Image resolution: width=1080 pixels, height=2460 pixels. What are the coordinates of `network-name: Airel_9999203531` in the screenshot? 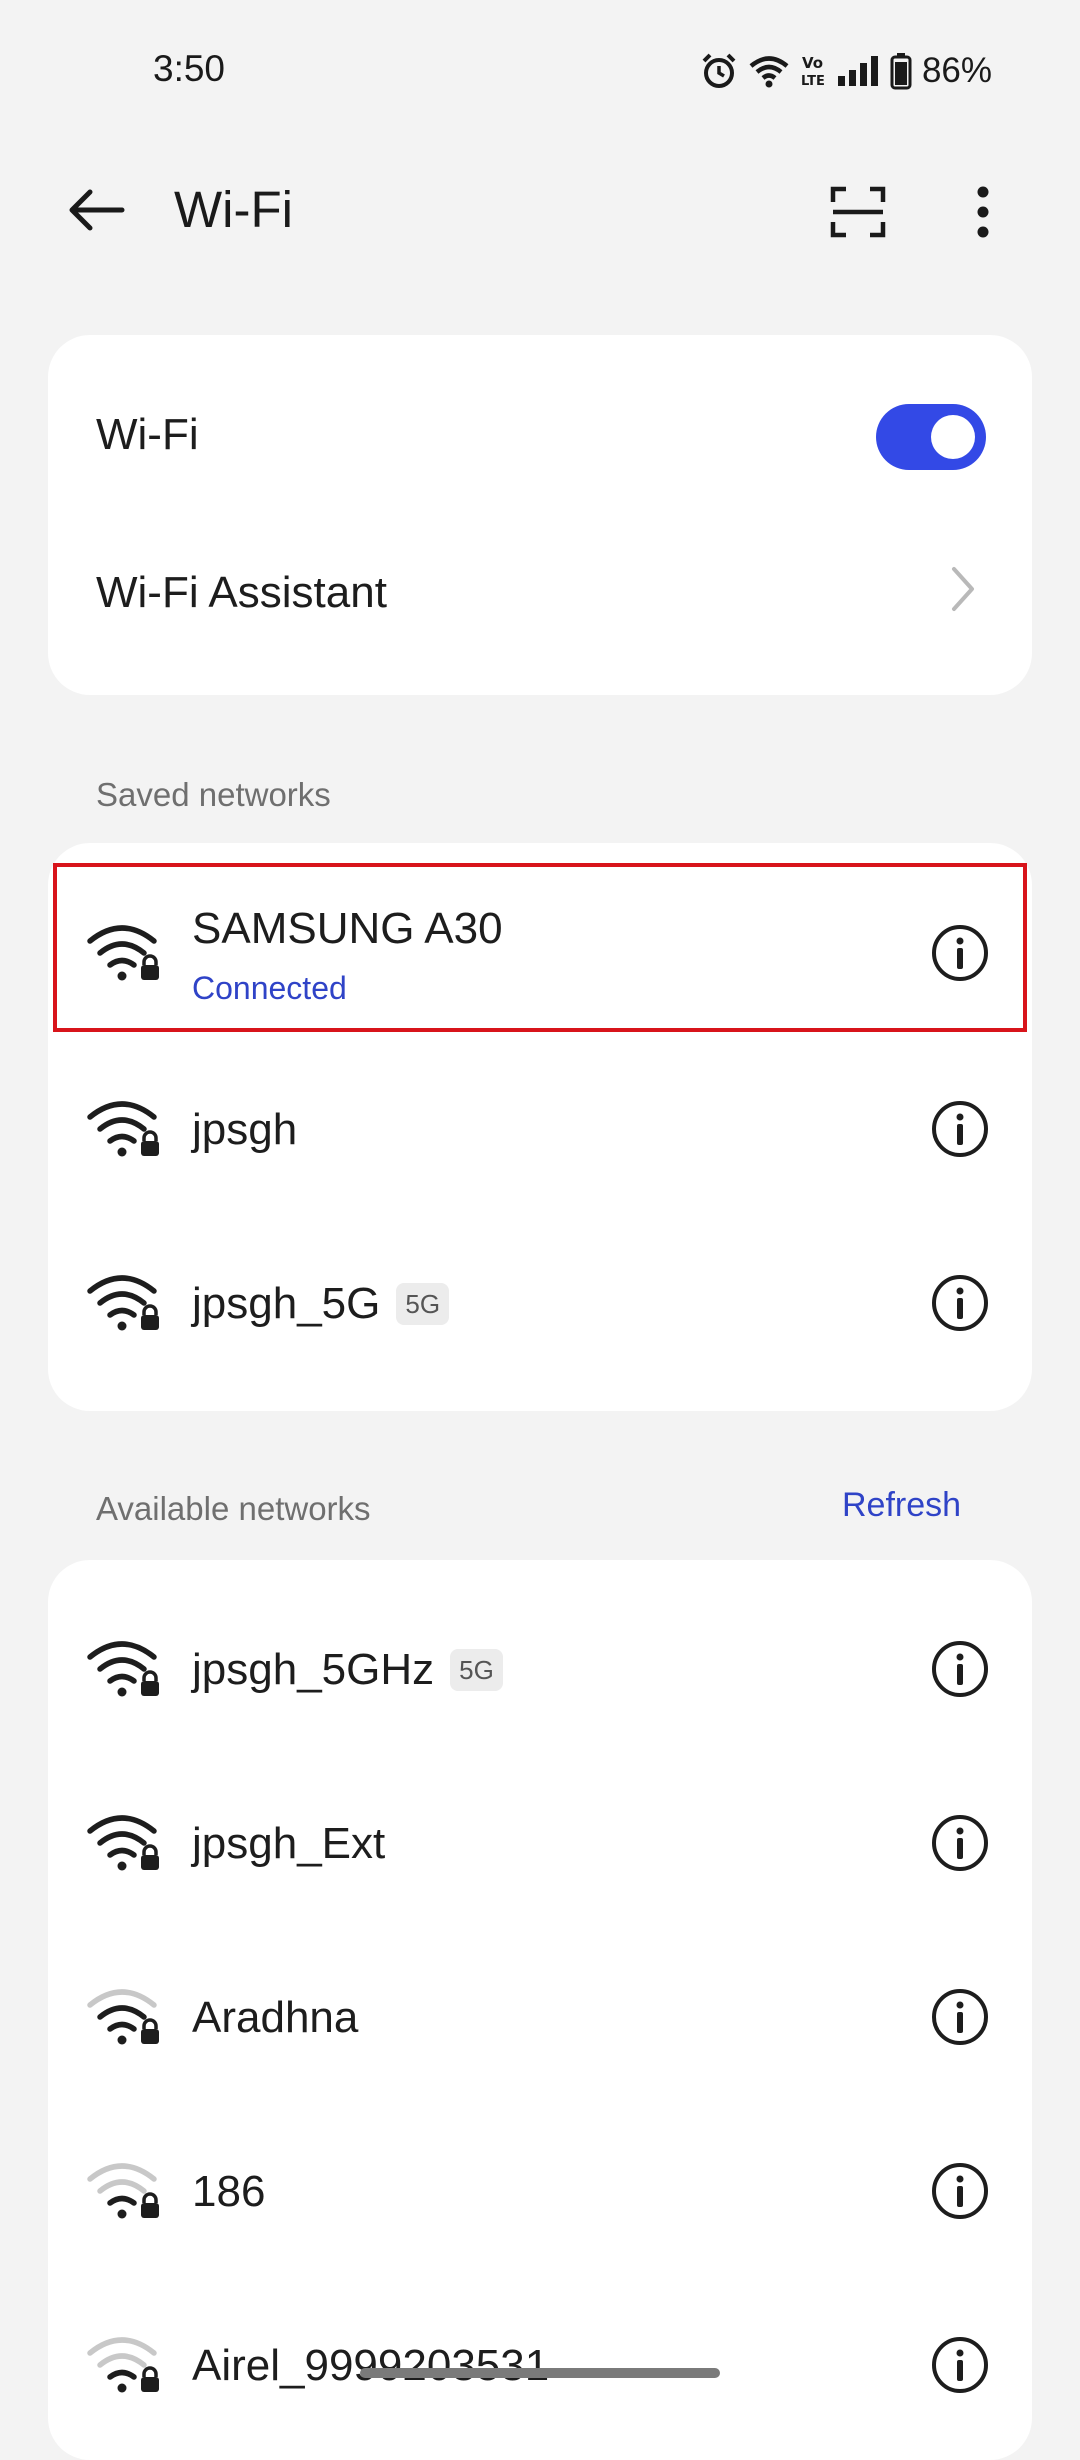 It's located at (370, 2366).